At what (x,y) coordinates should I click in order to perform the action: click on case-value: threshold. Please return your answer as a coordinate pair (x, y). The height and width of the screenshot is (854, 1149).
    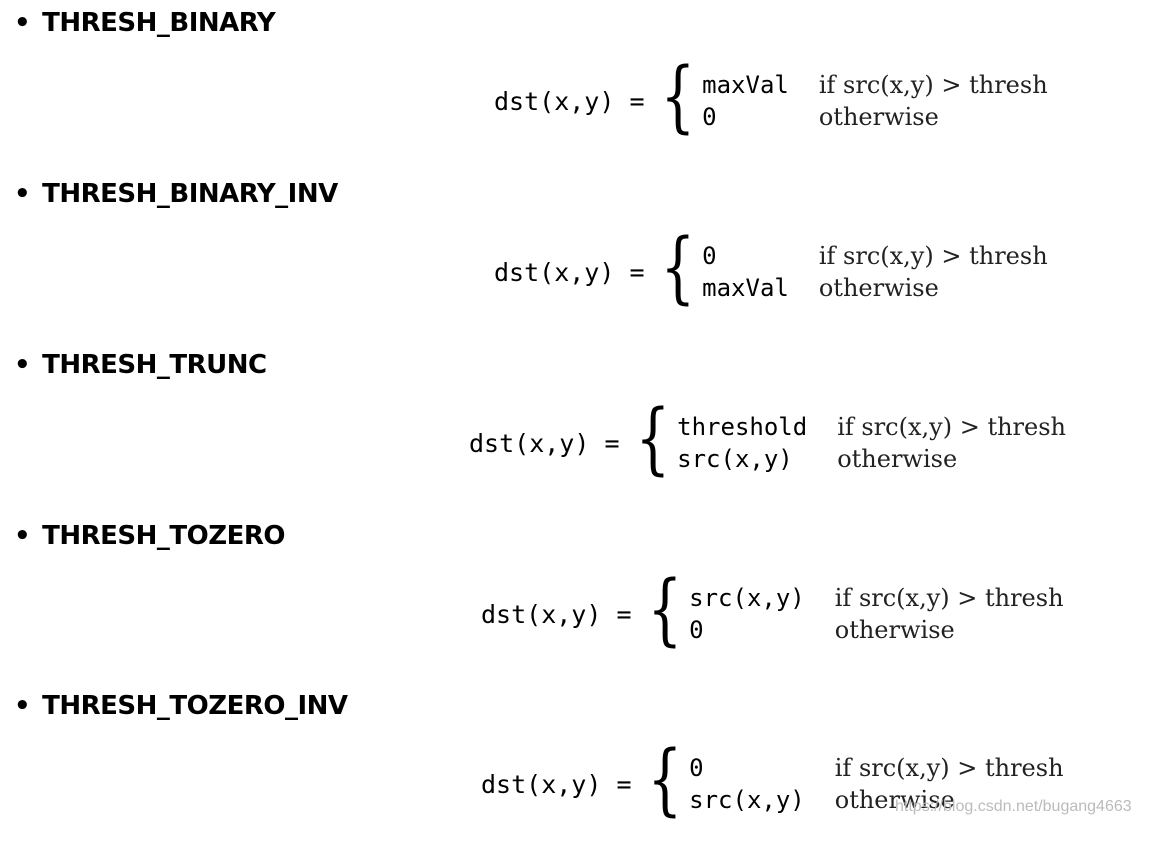
    Looking at the image, I should click on (742, 427).